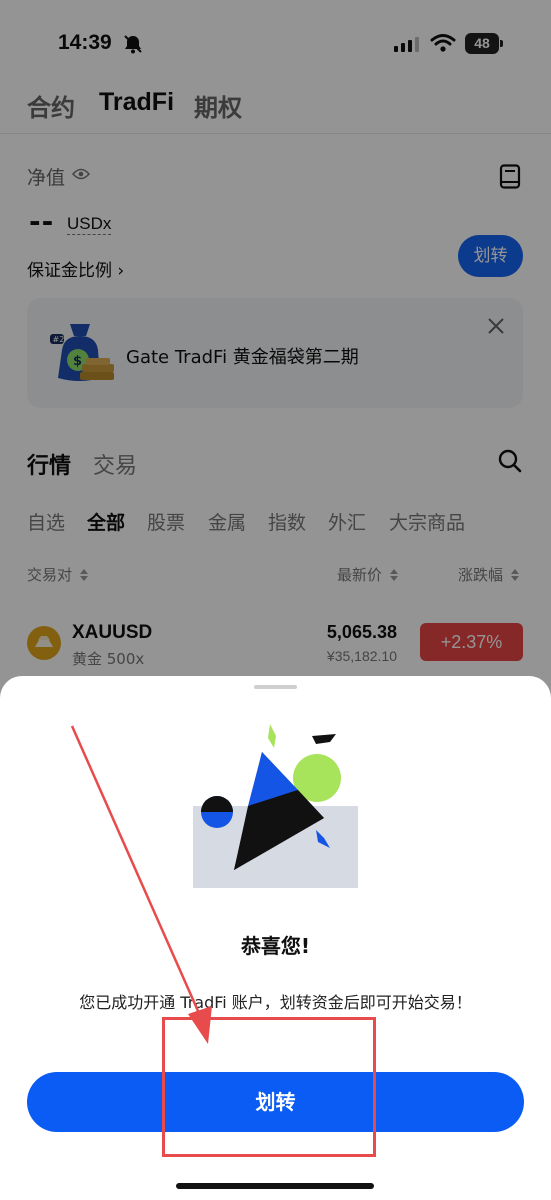  What do you see at coordinates (275, 1186) in the screenshot?
I see `home-indicator` at bounding box center [275, 1186].